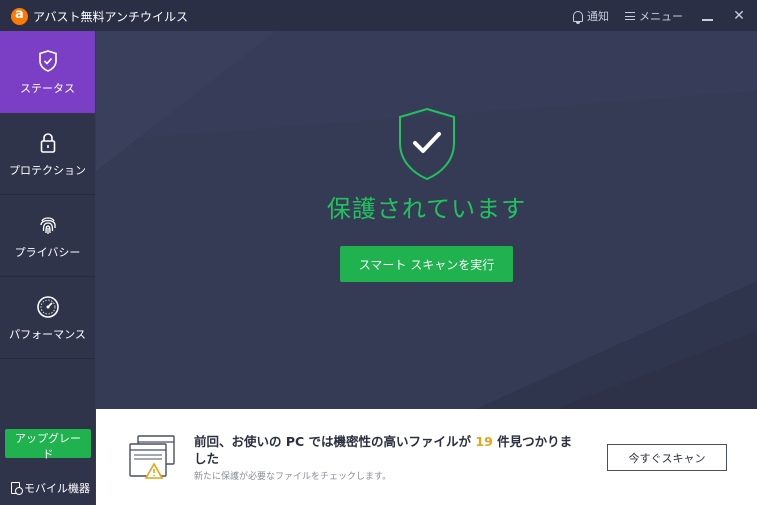 This screenshot has height=505, width=757. What do you see at coordinates (333, 441) in the screenshot?
I see `alert-title-before: 前回、お使いの PC では機密性の高いファイルが` at bounding box center [333, 441].